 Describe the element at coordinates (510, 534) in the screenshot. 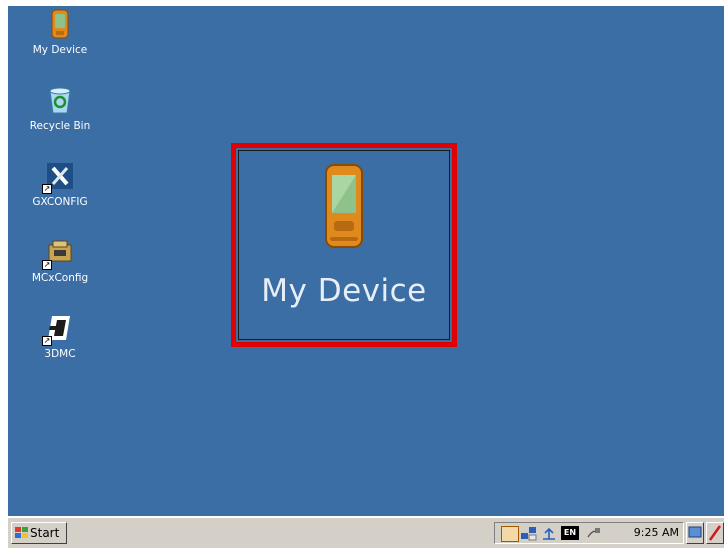

I see `input-panel-icon` at that location.